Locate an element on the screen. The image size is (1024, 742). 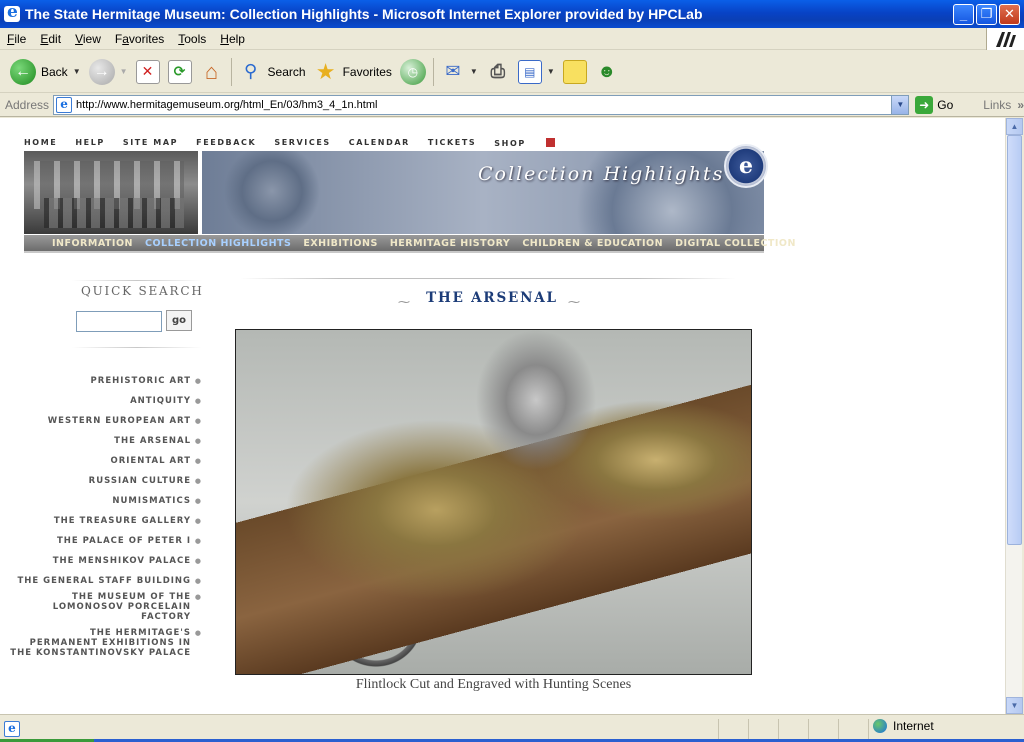
minimize-button: _ is located at coordinates (963, 14).